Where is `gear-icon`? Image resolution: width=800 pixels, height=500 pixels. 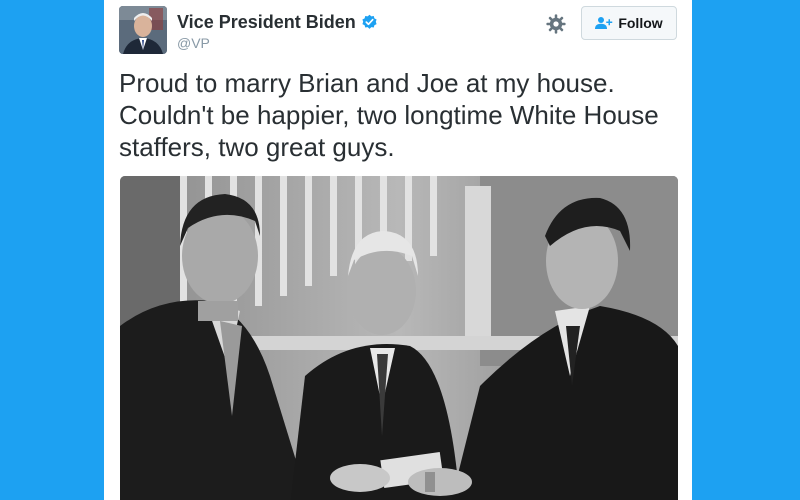 gear-icon is located at coordinates (556, 24).